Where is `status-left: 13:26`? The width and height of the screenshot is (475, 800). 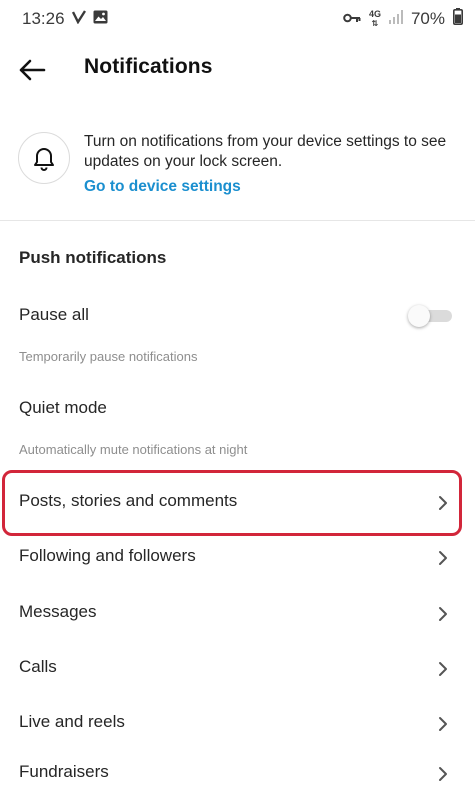 status-left: 13:26 is located at coordinates (54, 19).